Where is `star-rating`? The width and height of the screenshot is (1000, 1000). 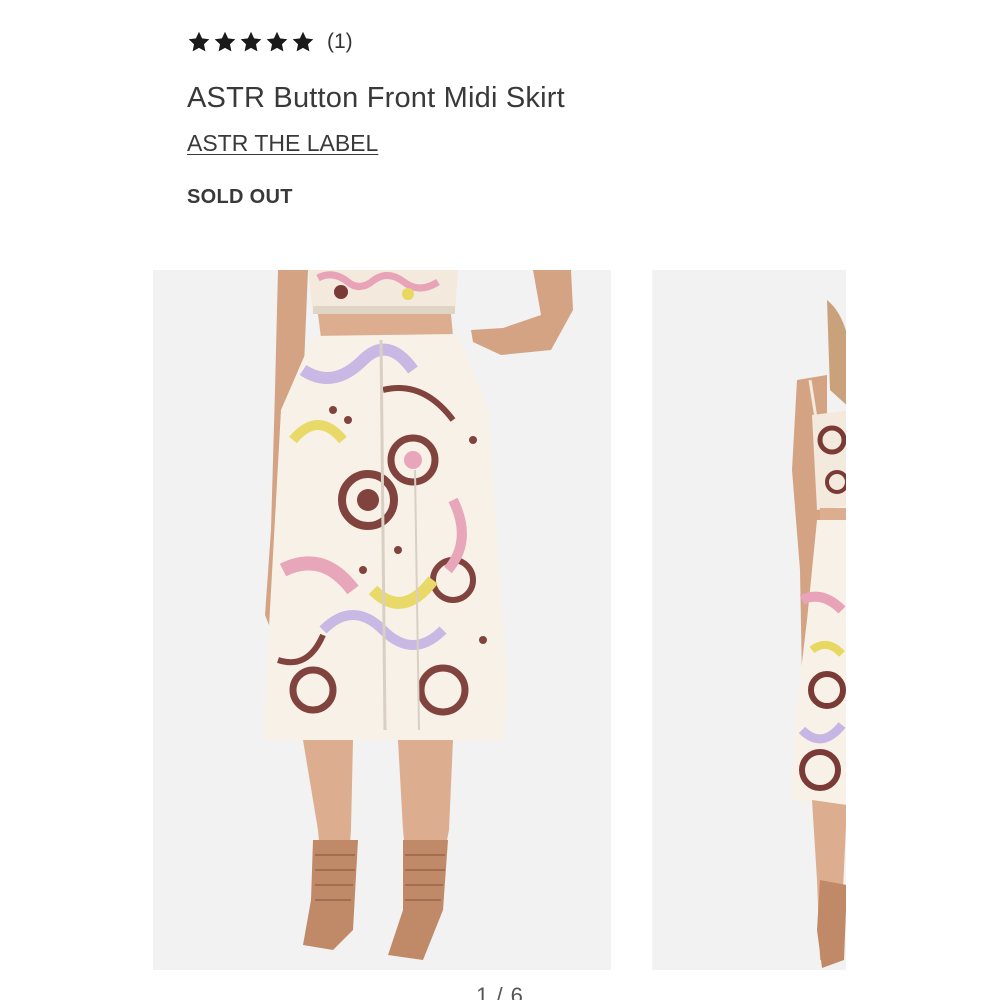
star-rating is located at coordinates (251, 42).